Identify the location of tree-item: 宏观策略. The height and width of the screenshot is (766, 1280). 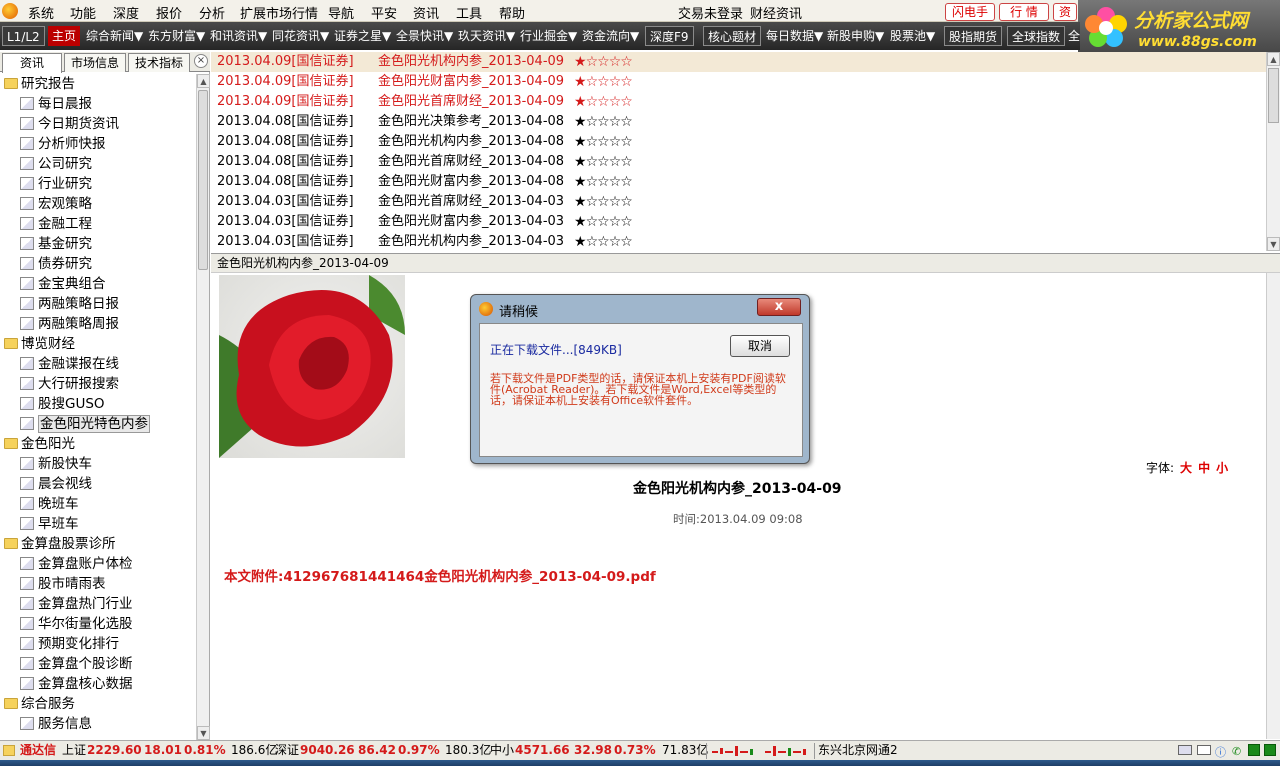
(56, 204).